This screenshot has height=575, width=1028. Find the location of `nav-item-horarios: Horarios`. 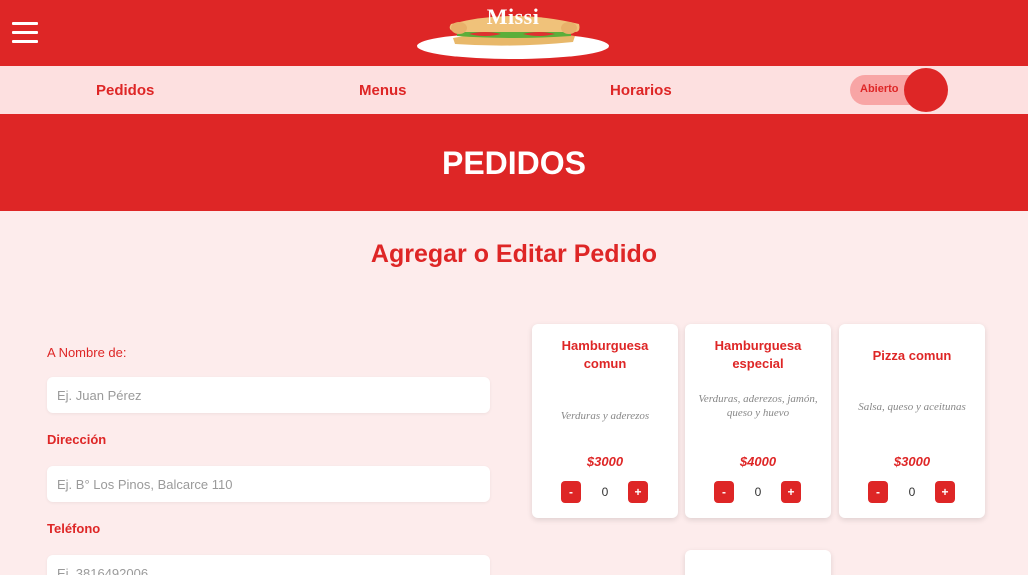

nav-item-horarios: Horarios is located at coordinates (641, 90).